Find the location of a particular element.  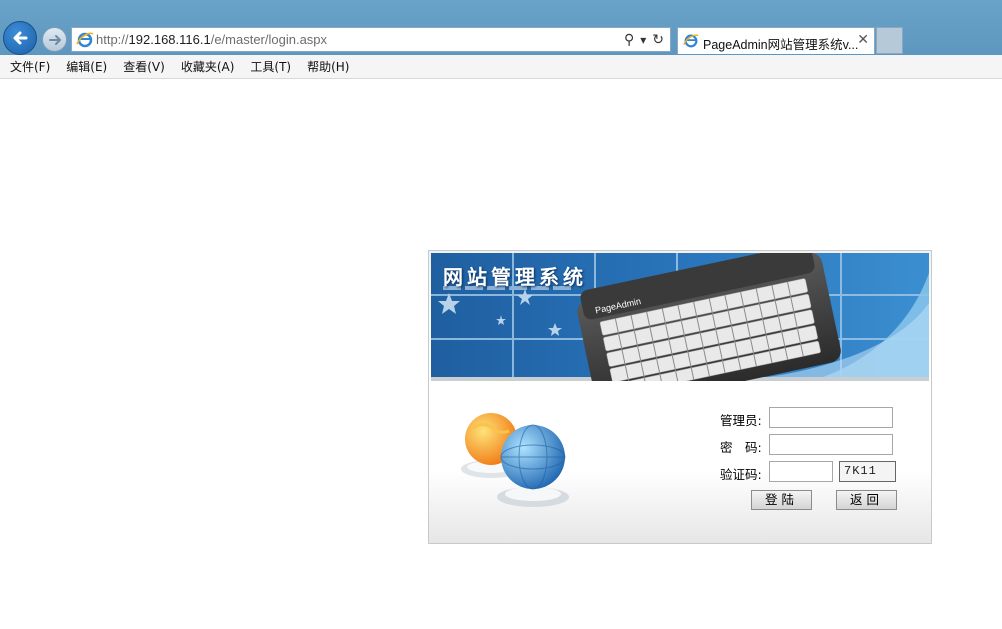

back-arrow-icon is located at coordinates (20, 38).